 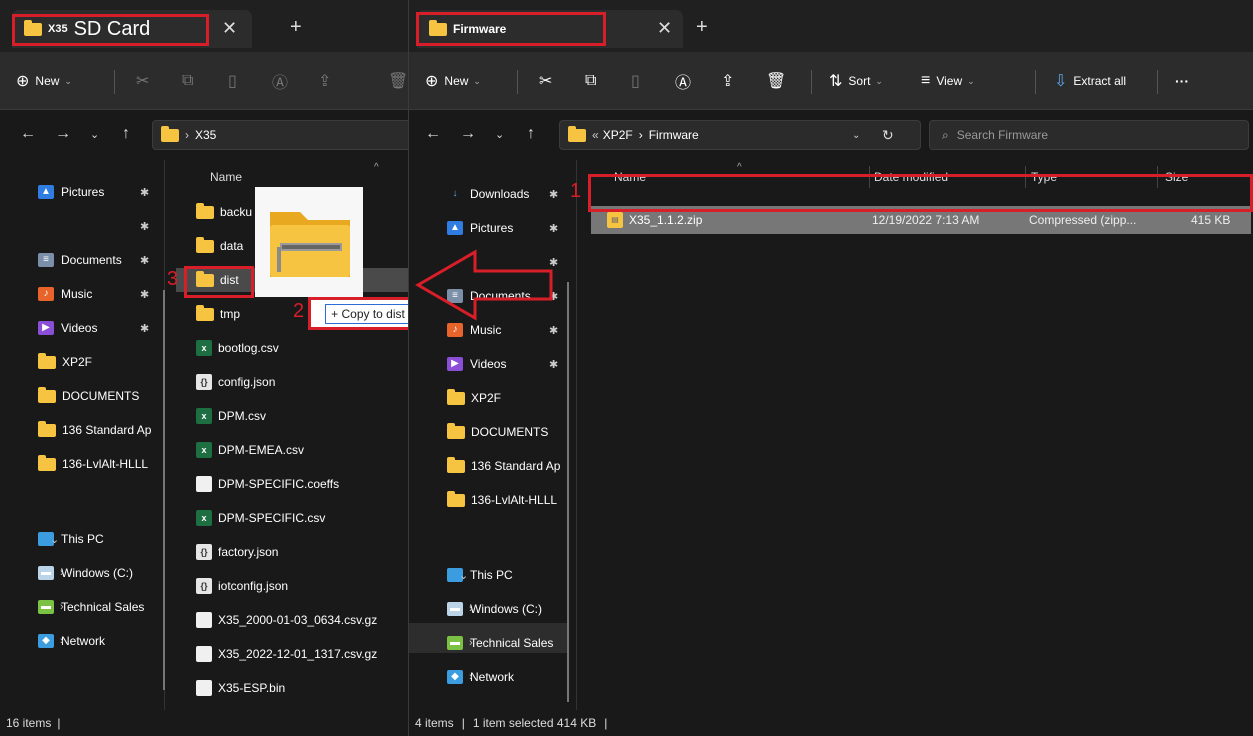 I want to click on file-row: {} factory.json, so click(x=237, y=552).